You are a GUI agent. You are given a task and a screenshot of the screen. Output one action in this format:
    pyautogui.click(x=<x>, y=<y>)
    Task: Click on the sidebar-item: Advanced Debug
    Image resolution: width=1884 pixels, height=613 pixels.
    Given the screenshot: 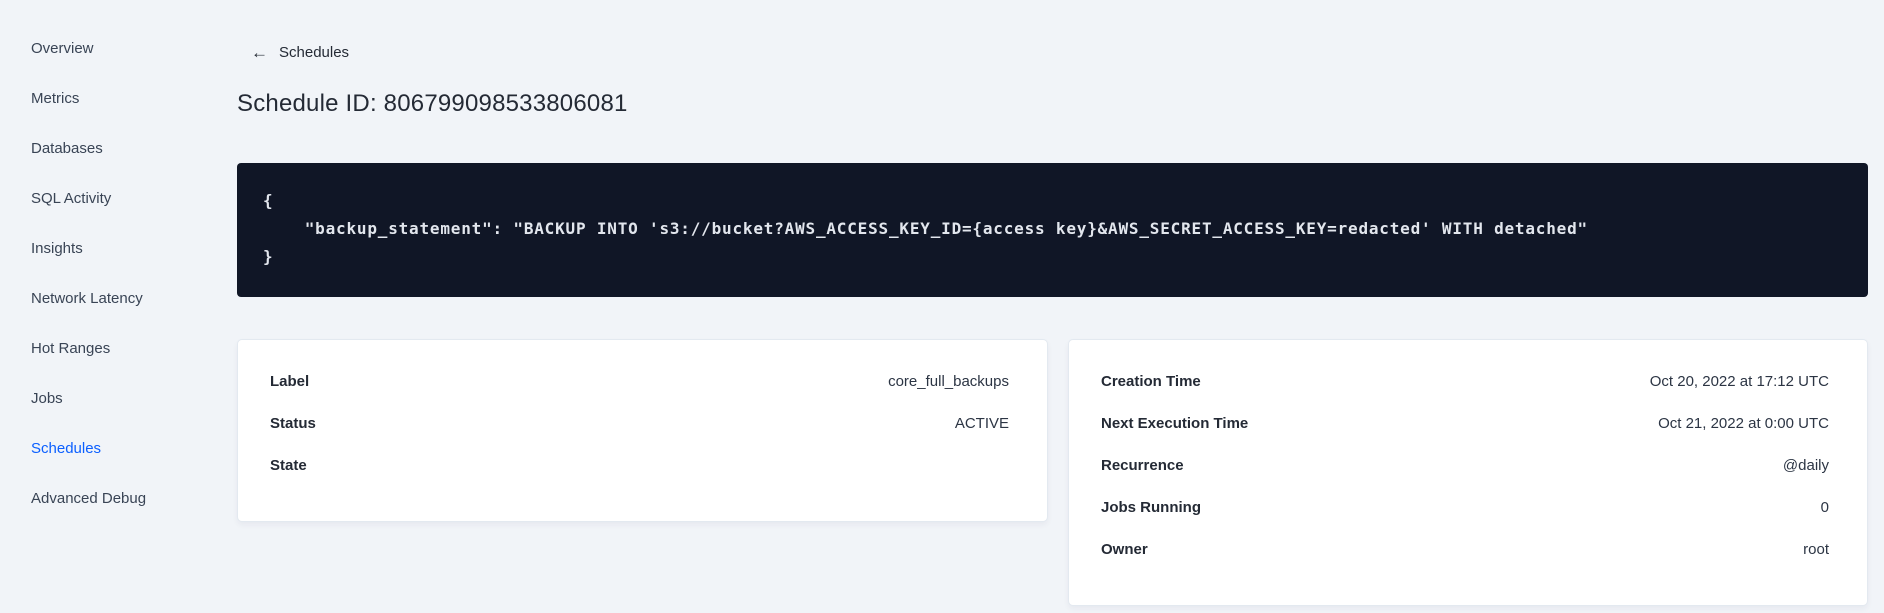 What is the action you would take?
    pyautogui.click(x=88, y=498)
    